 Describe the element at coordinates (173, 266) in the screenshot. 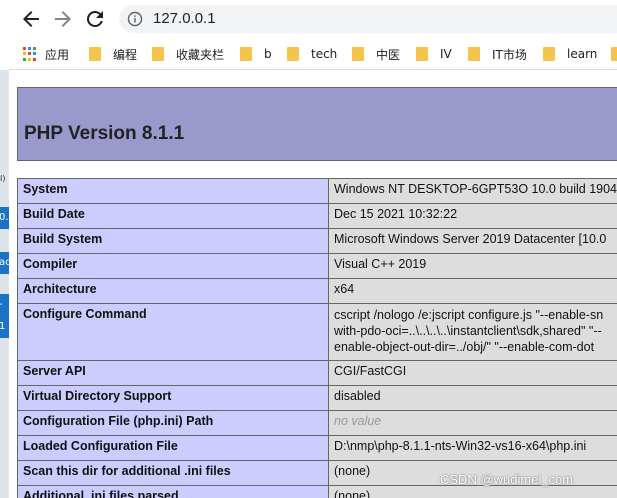

I see `row-key: Compiler` at that location.